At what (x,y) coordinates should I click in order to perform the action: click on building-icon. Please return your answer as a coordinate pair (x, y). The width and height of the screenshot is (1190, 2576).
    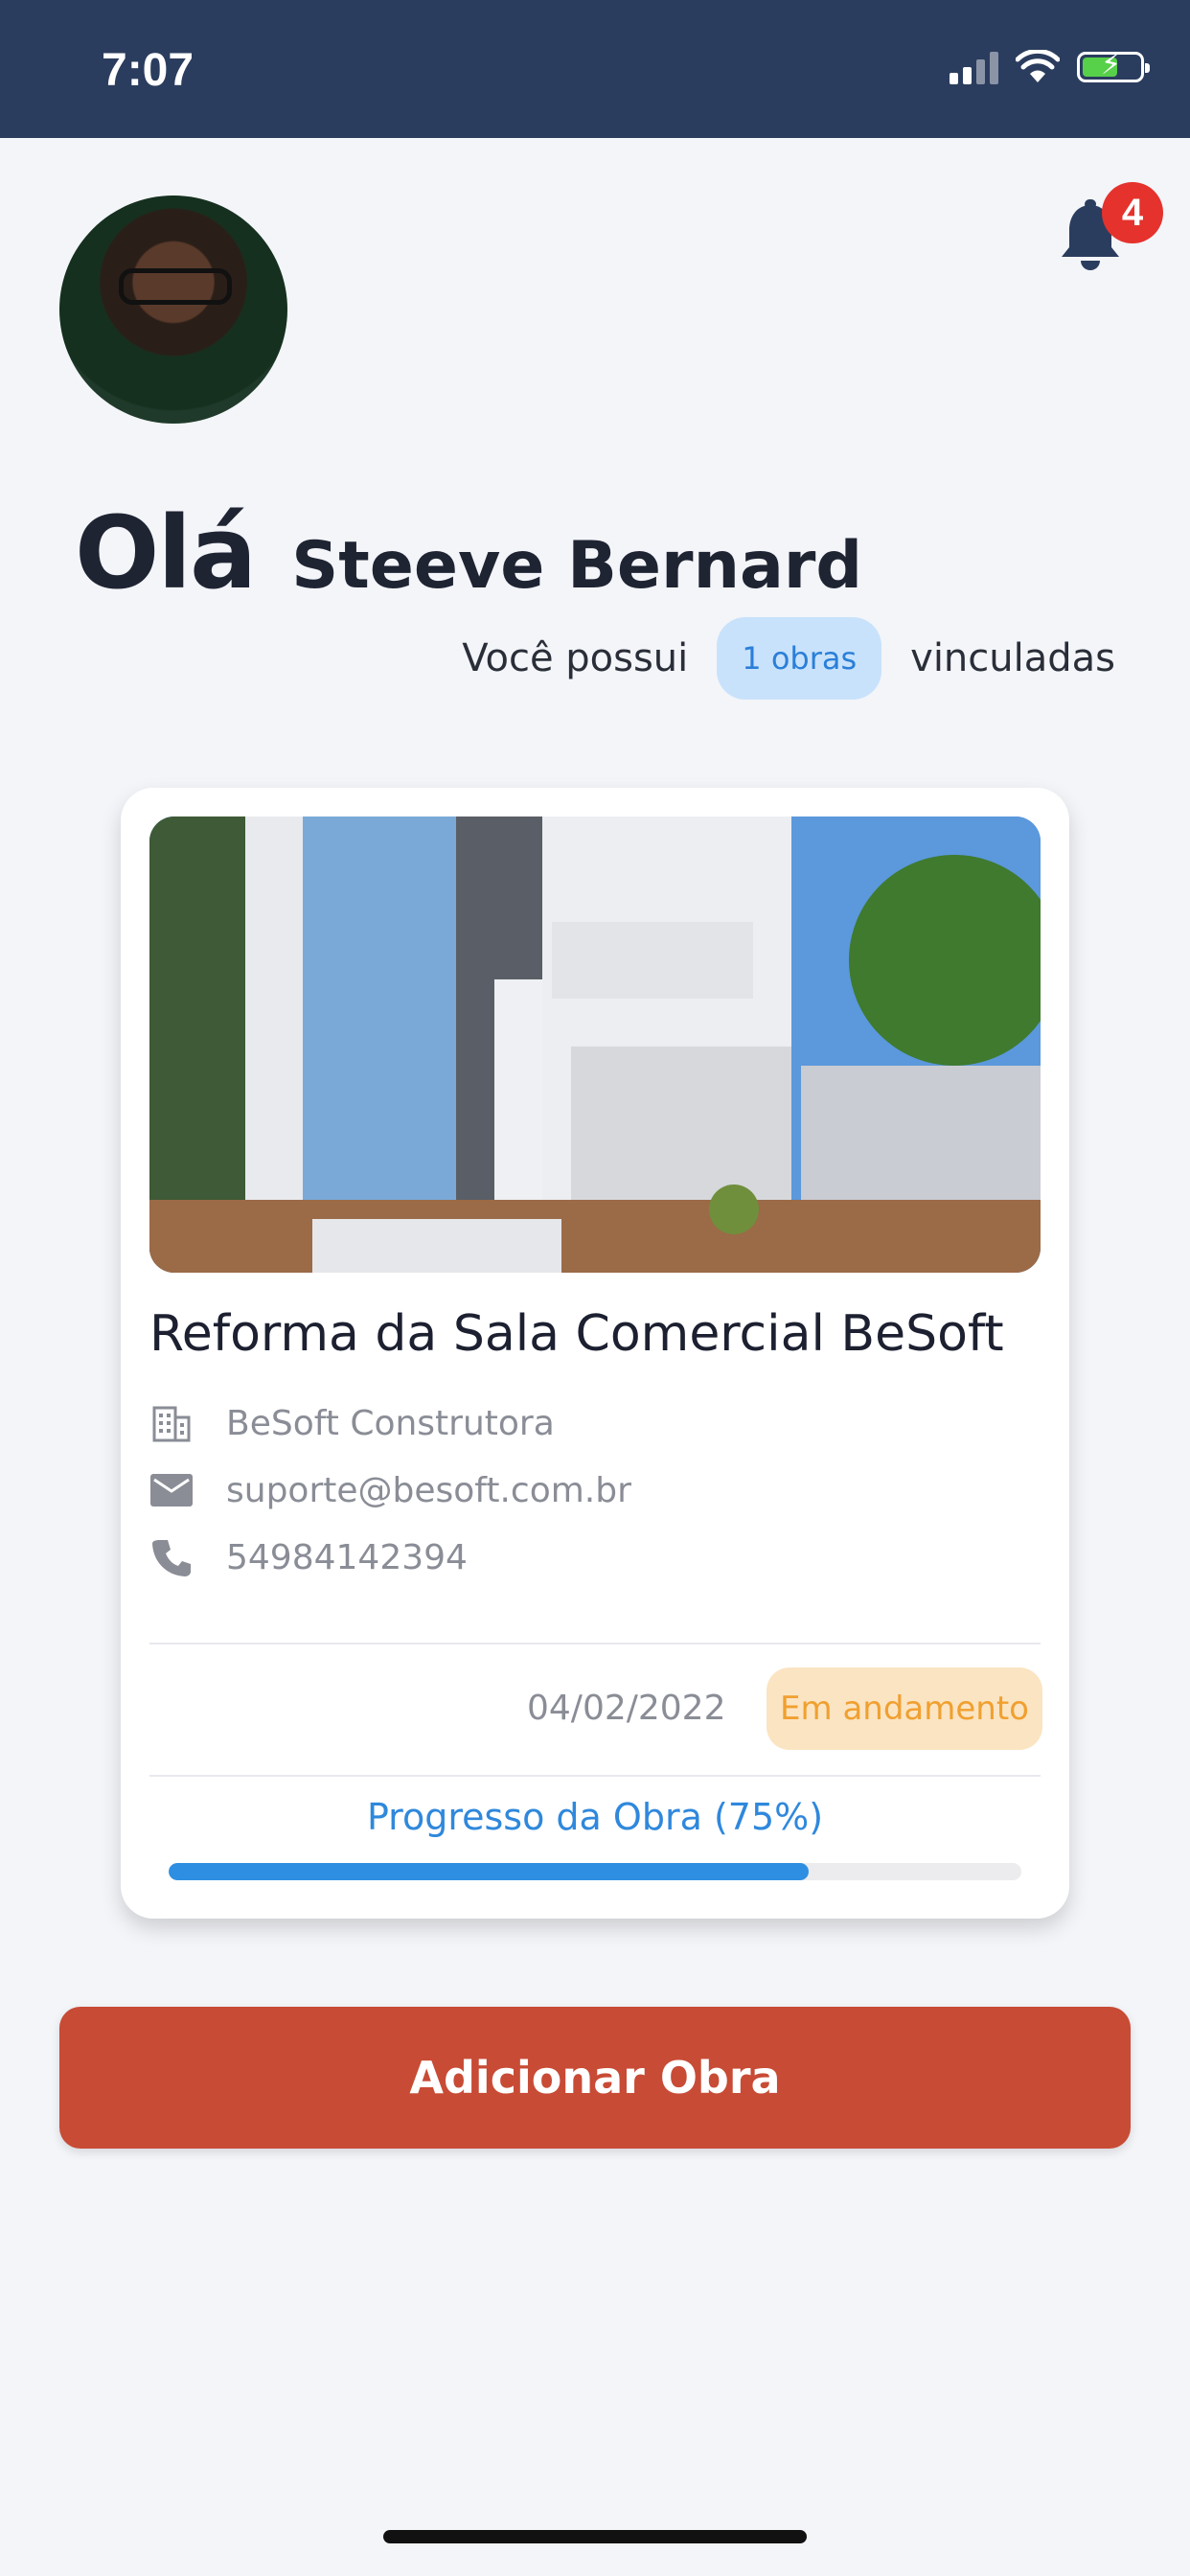
    Looking at the image, I should click on (171, 1423).